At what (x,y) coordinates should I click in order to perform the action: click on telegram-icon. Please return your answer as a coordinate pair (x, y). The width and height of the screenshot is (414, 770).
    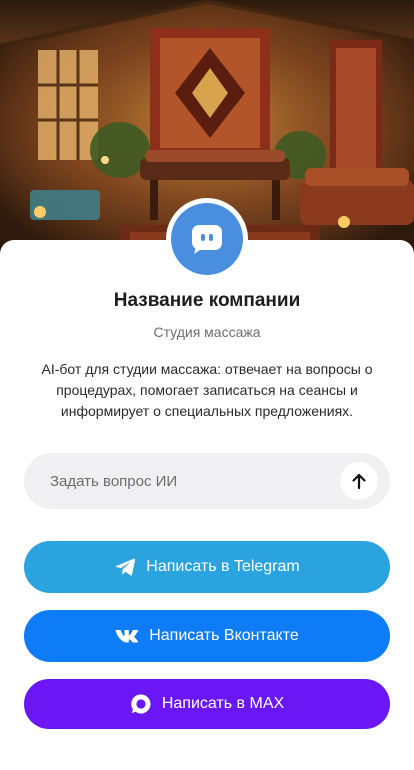
    Looking at the image, I should click on (125, 567).